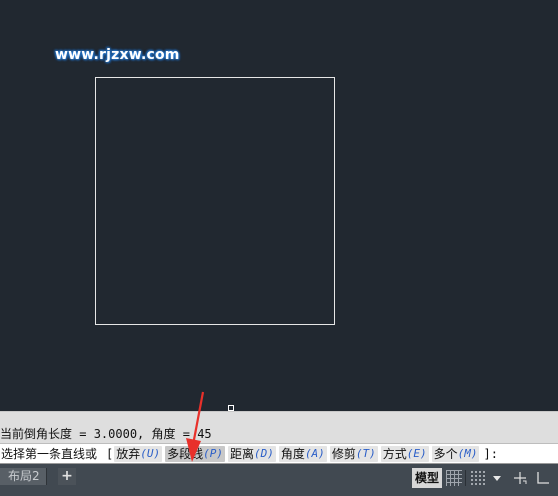  I want to click on history-line: 当前倒角长度 = 3.0000, 角度 = 45, so click(106, 433).